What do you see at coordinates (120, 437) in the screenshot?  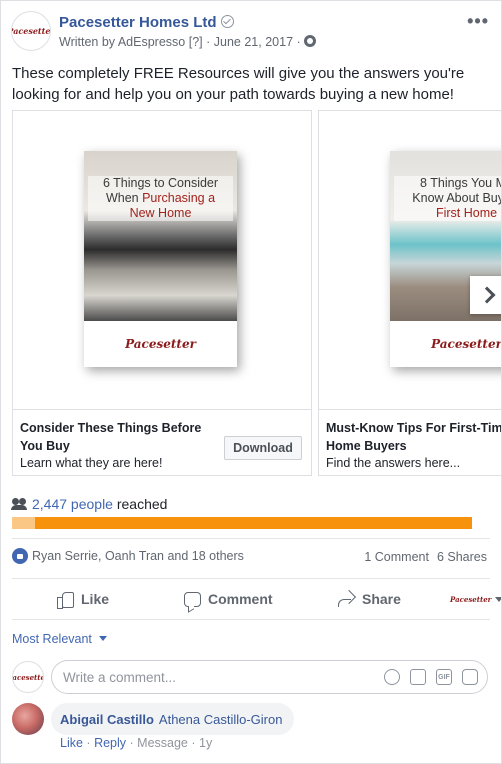 I see `carousel-card-headline: Consider These Things Before You Buy` at bounding box center [120, 437].